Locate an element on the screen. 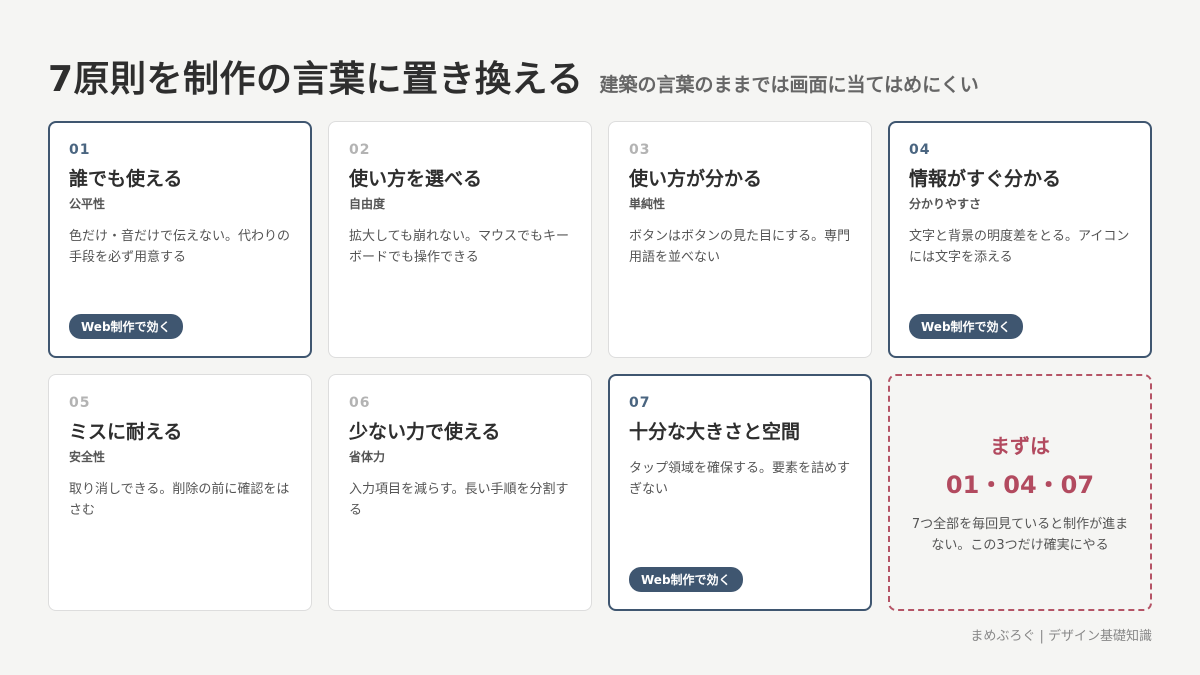 The image size is (1200, 675). callout-lead: まずは is located at coordinates (1020, 445).